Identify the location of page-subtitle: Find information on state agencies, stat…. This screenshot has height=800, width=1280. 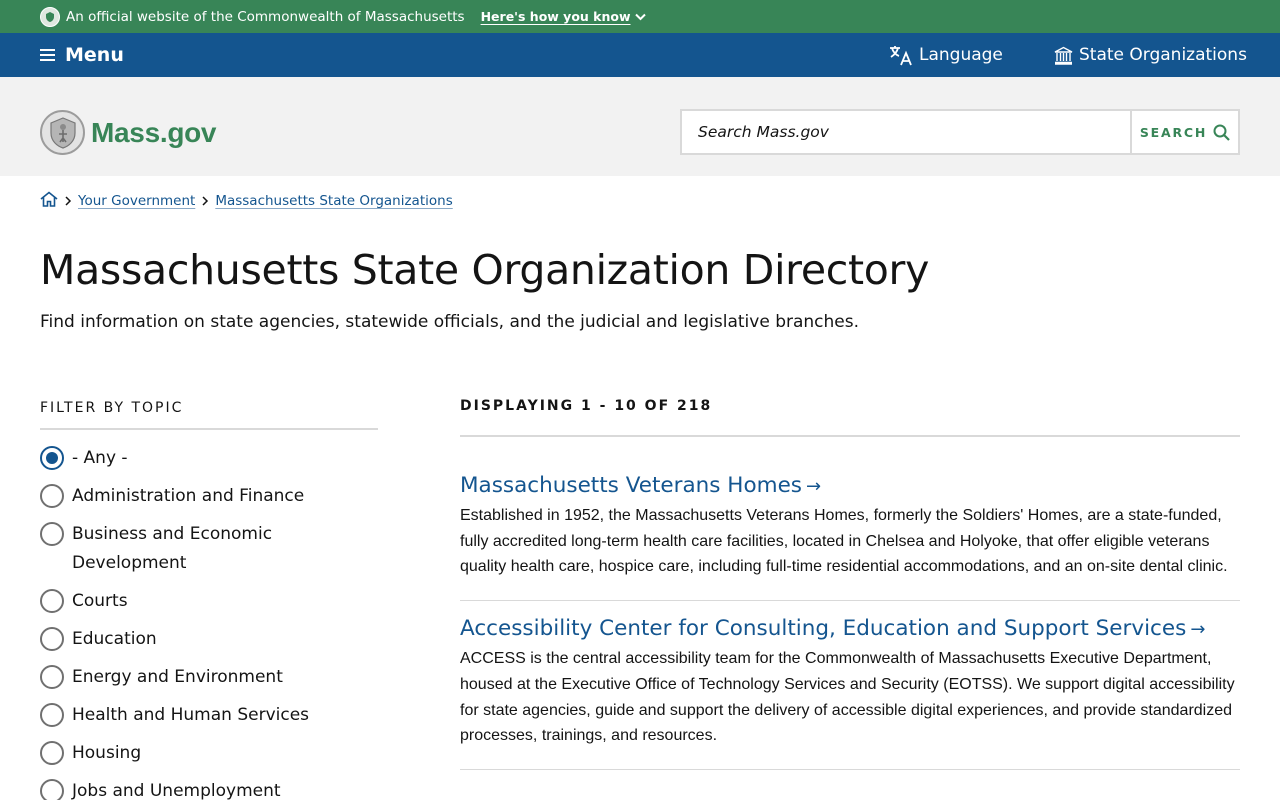
(450, 322).